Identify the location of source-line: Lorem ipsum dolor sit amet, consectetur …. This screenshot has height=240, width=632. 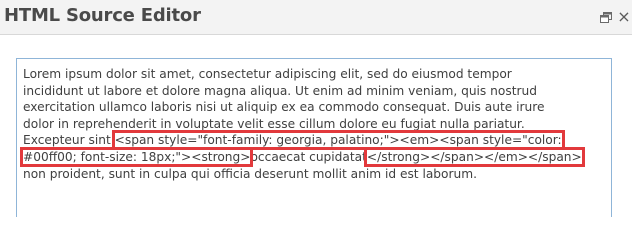
(267, 74).